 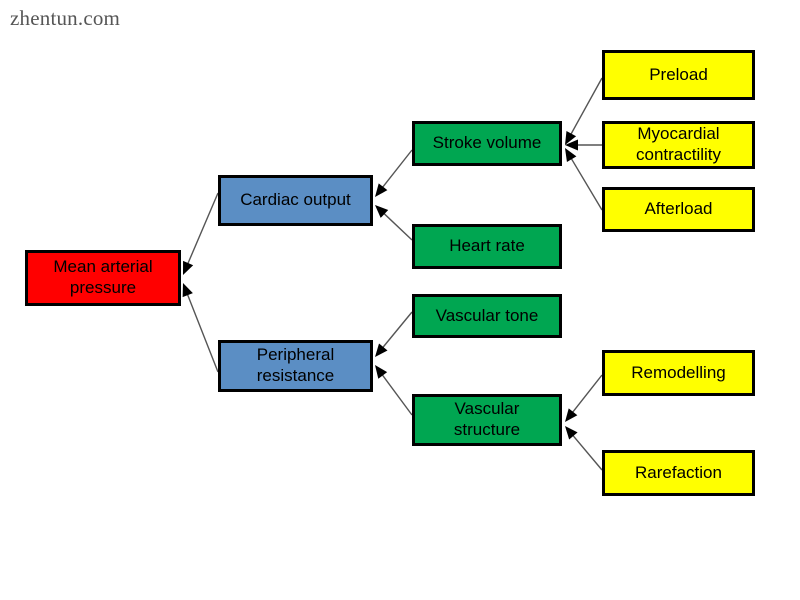 I want to click on node-vasculartone: Vascular tone, so click(x=487, y=316).